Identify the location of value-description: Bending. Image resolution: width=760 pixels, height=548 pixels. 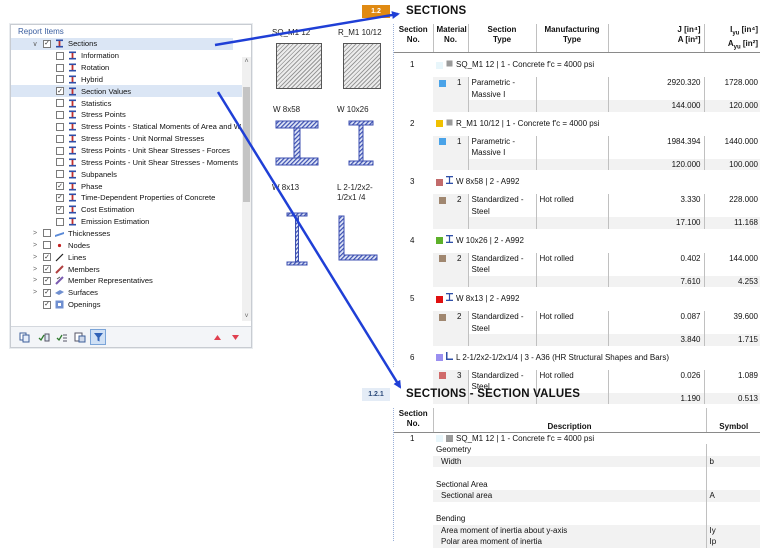
(451, 518).